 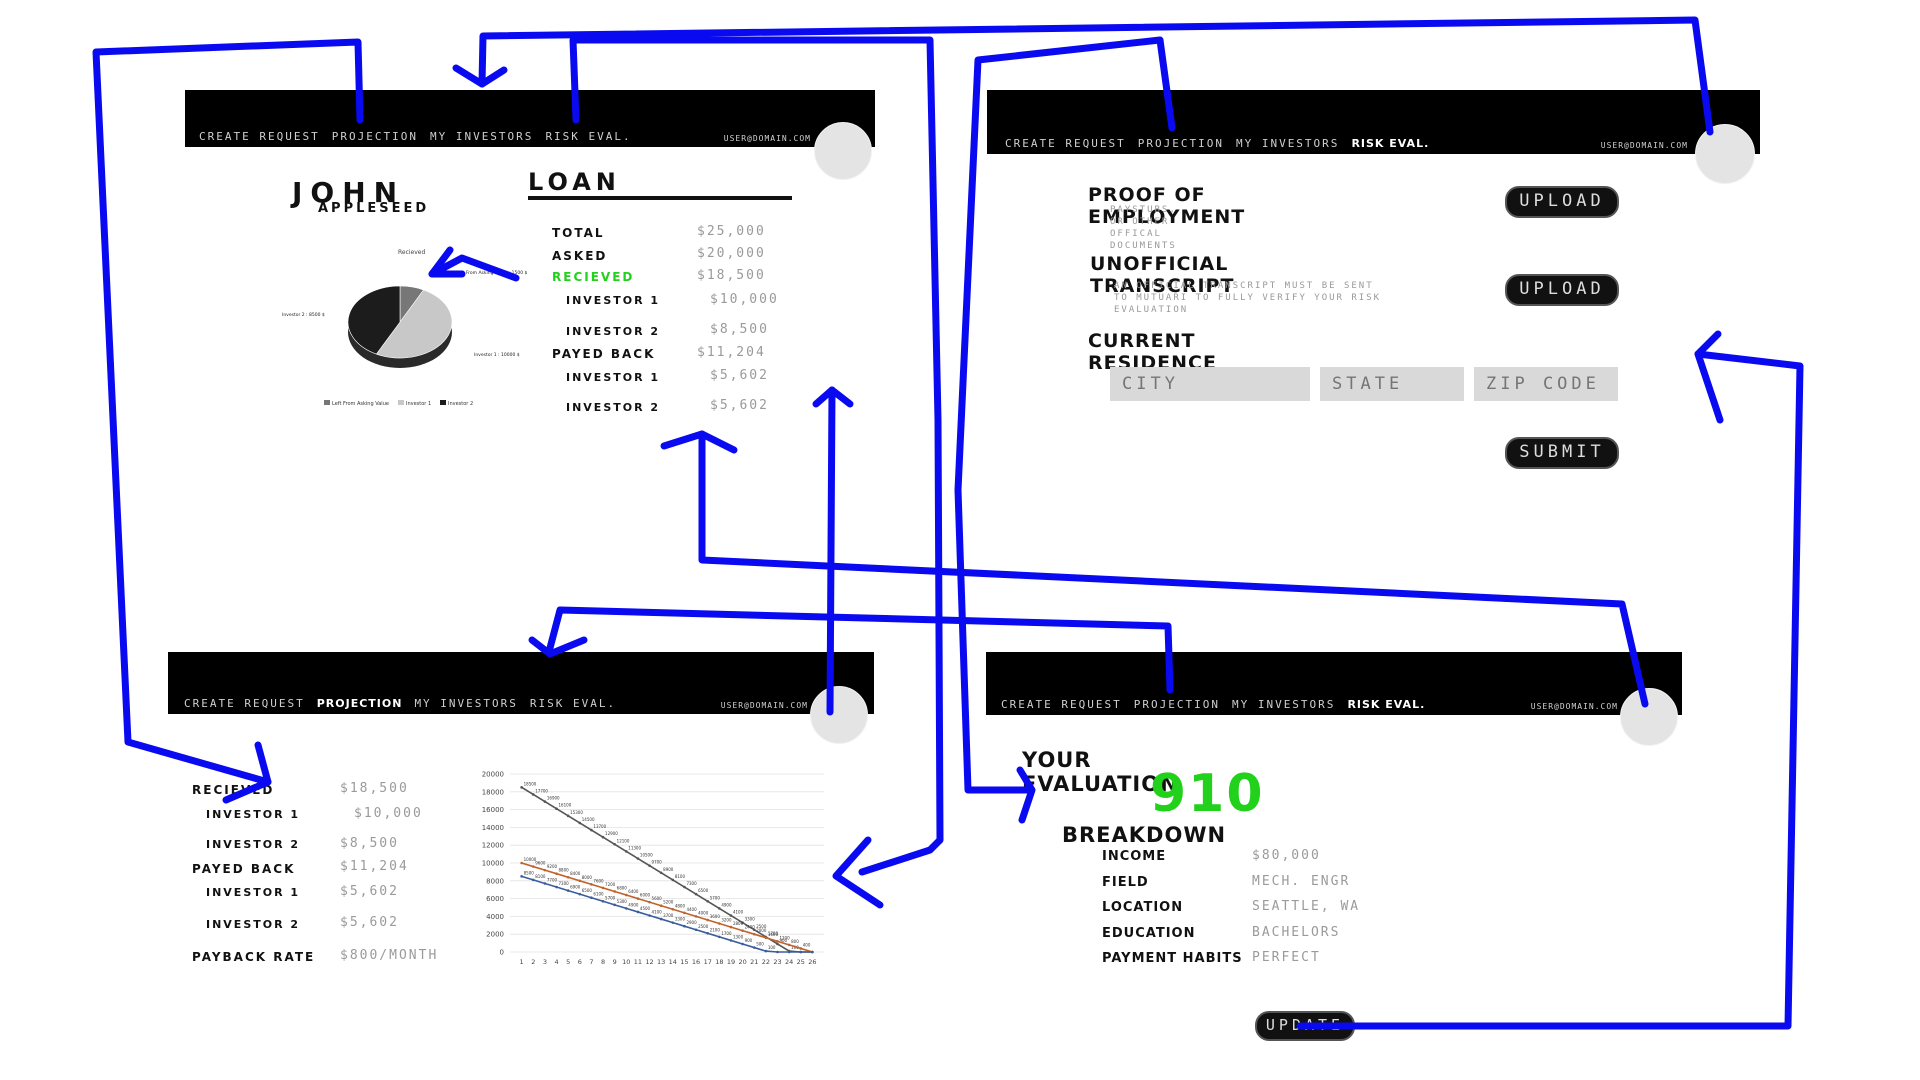 What do you see at coordinates (739, 405) in the screenshot?
I see `row-value: $5,602` at bounding box center [739, 405].